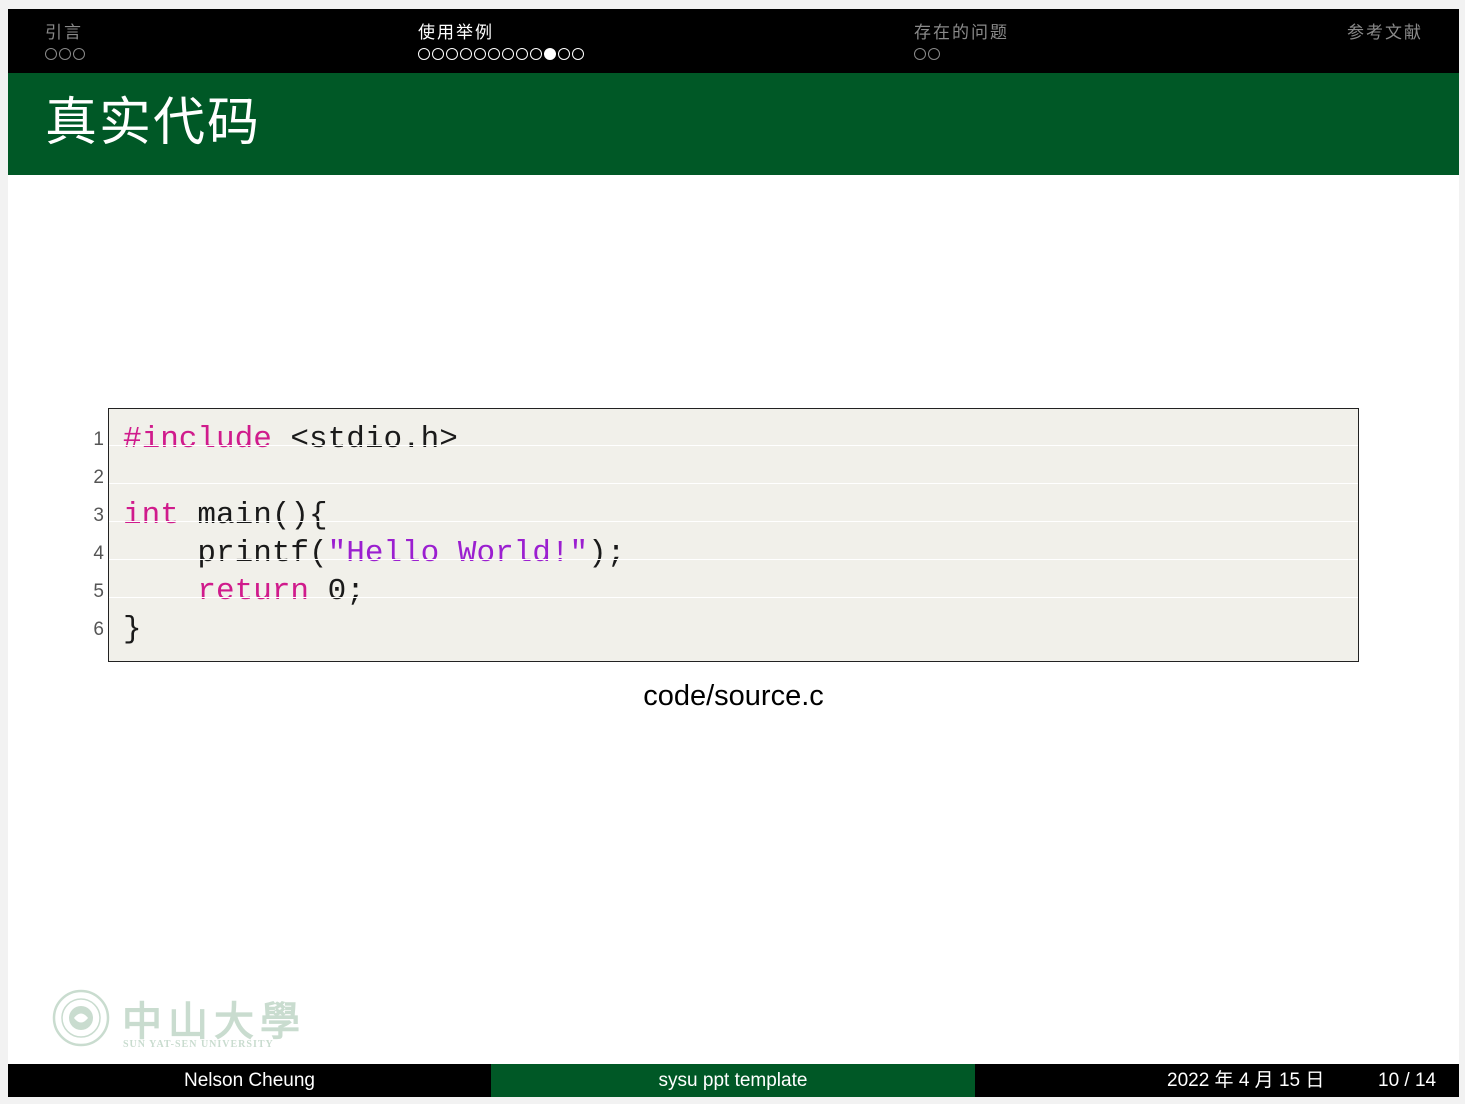  I want to click on code-line: printf("Hello World!");, so click(733, 546).